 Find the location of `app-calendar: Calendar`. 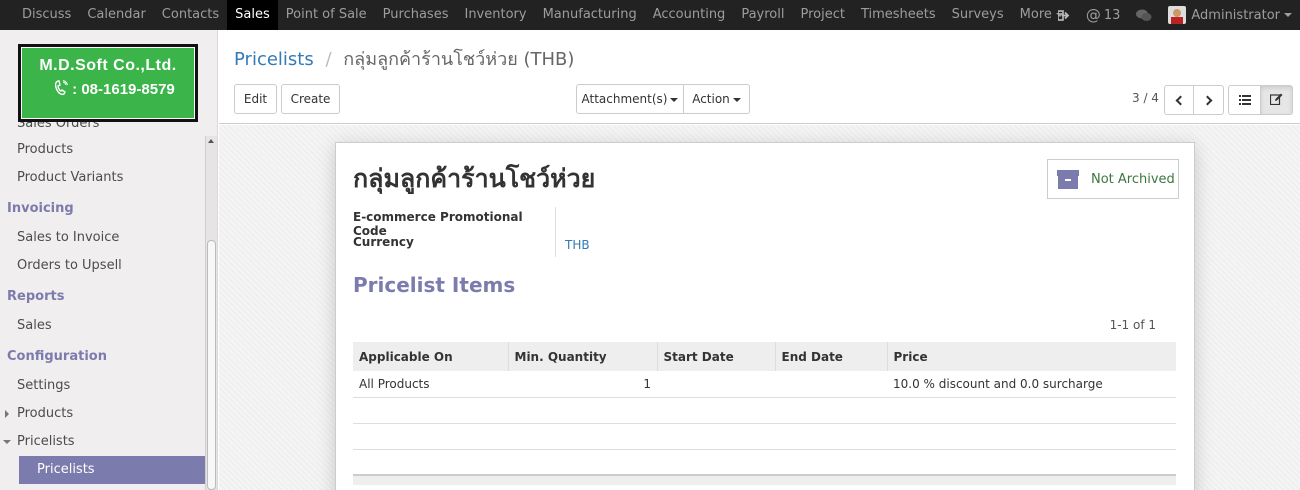

app-calendar: Calendar is located at coordinates (116, 15).